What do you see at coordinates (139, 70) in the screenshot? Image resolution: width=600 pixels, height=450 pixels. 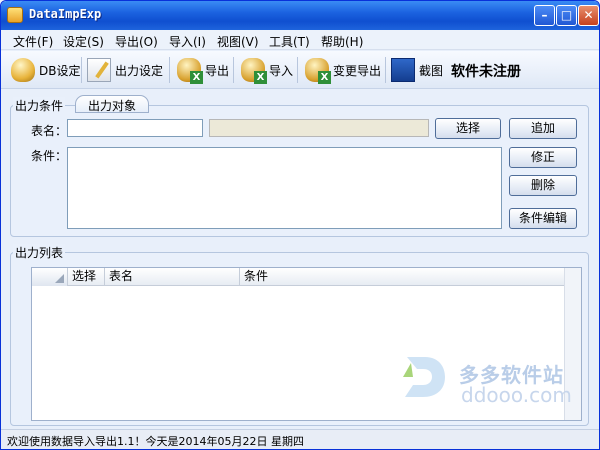 I see `output-setting-label: 出力设定` at bounding box center [139, 70].